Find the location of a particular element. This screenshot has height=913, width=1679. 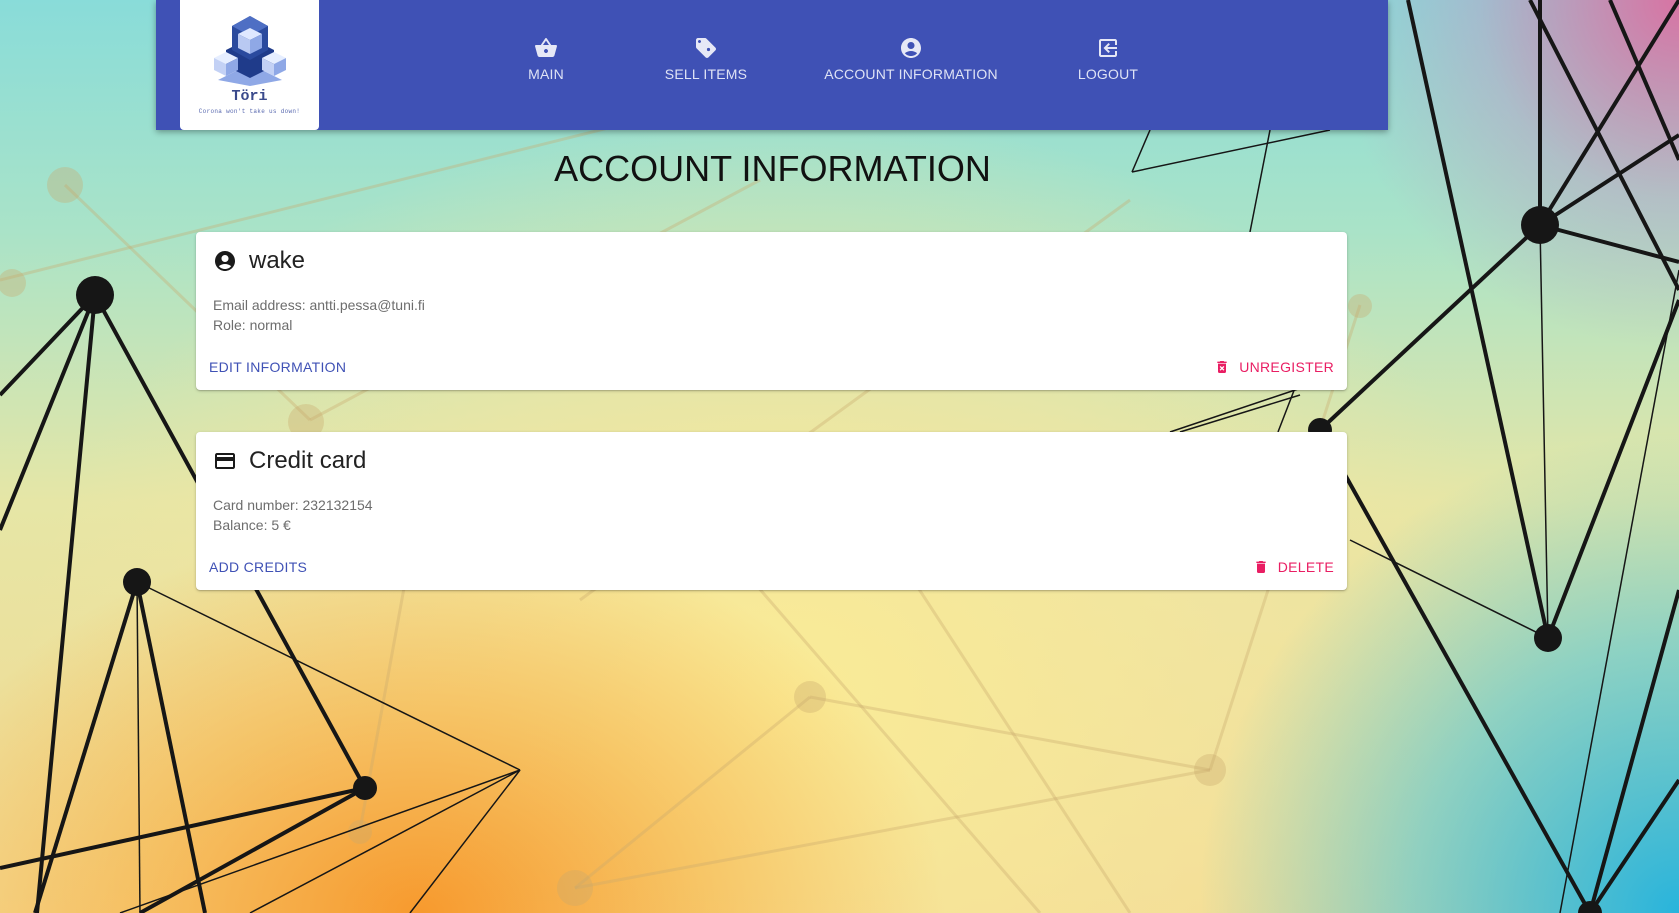

nav-item-label: LOGOUT is located at coordinates (1108, 74).